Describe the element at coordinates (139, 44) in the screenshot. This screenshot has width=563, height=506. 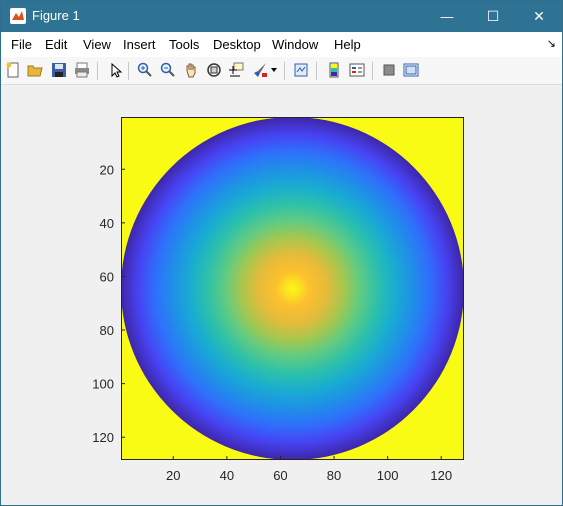
I see `menu-insert: Insert` at that location.